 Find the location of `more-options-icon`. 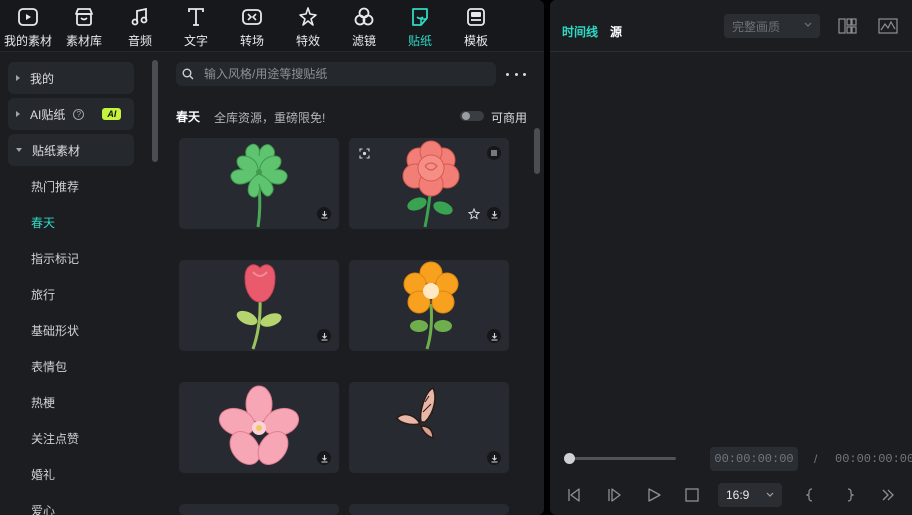

more-options-icon is located at coordinates (516, 74).